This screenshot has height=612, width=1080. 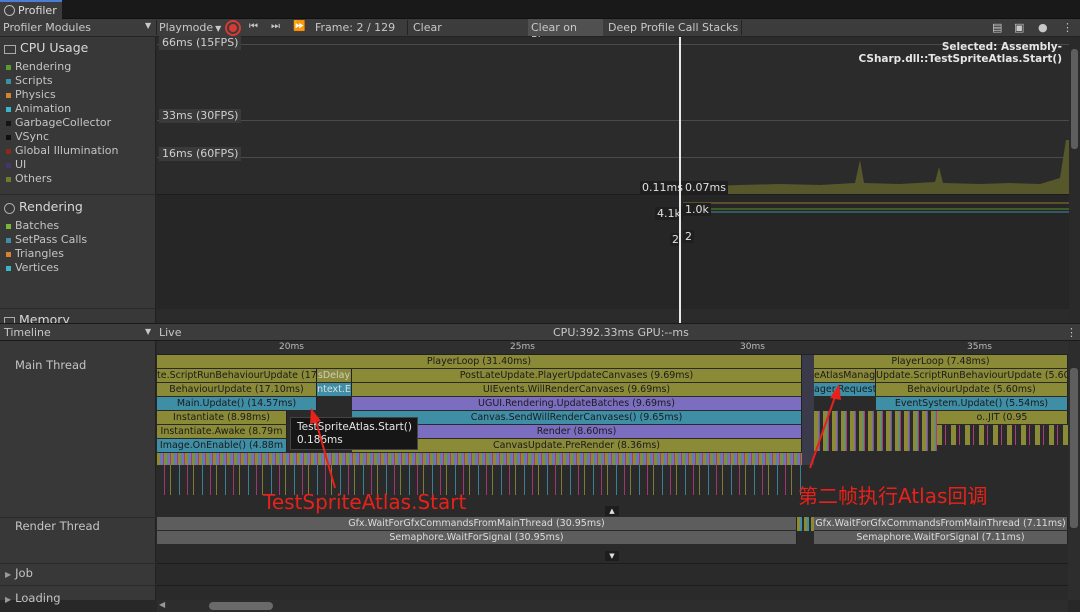 I want to click on annotation-arrow-right, so click(x=823, y=431).